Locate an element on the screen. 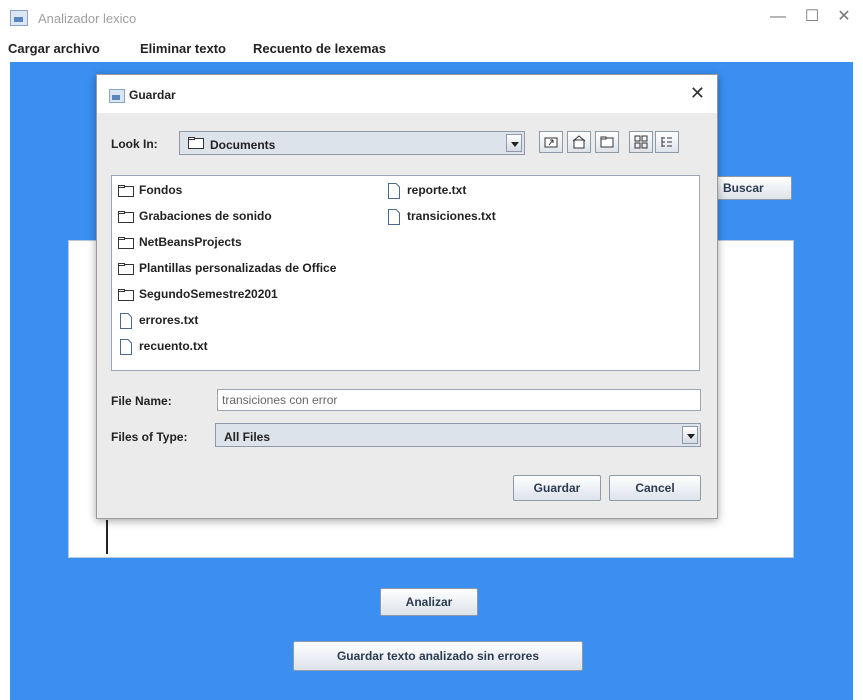 The height and width of the screenshot is (700, 863). menu-cargar-archivo: Cargar archivo is located at coordinates (54, 48).